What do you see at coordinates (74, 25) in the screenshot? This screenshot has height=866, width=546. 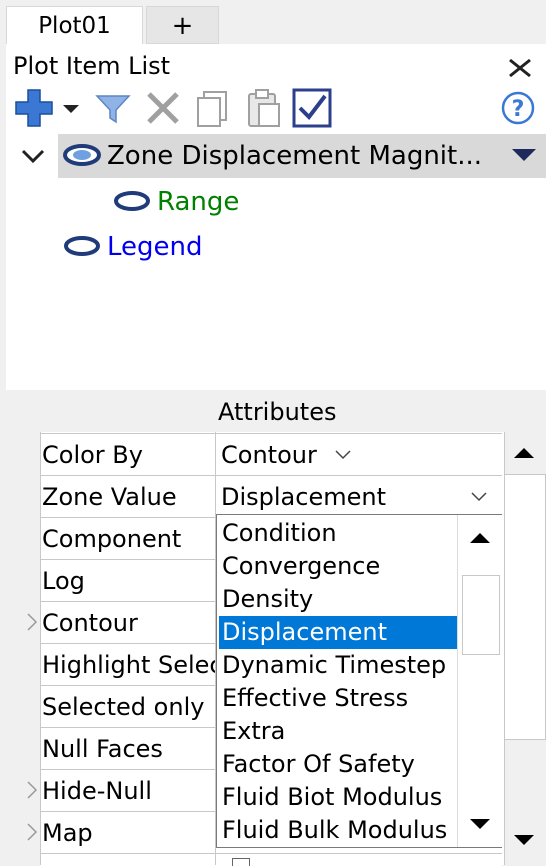 I see `tab-plot01: Plot01` at bounding box center [74, 25].